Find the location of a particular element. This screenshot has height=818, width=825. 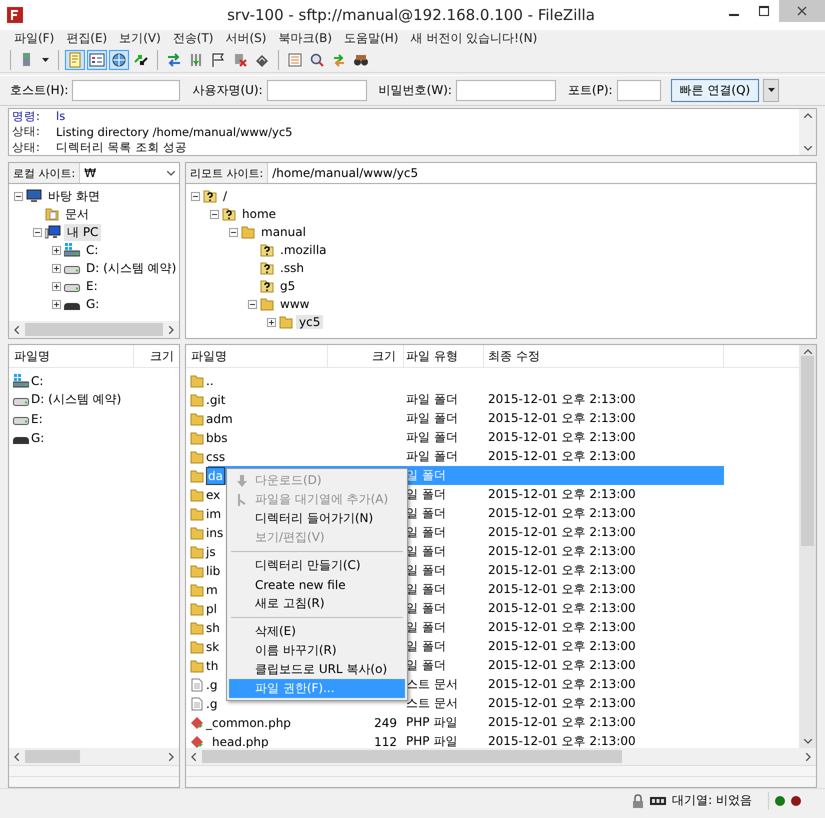

file-name: E: is located at coordinates (37, 419).